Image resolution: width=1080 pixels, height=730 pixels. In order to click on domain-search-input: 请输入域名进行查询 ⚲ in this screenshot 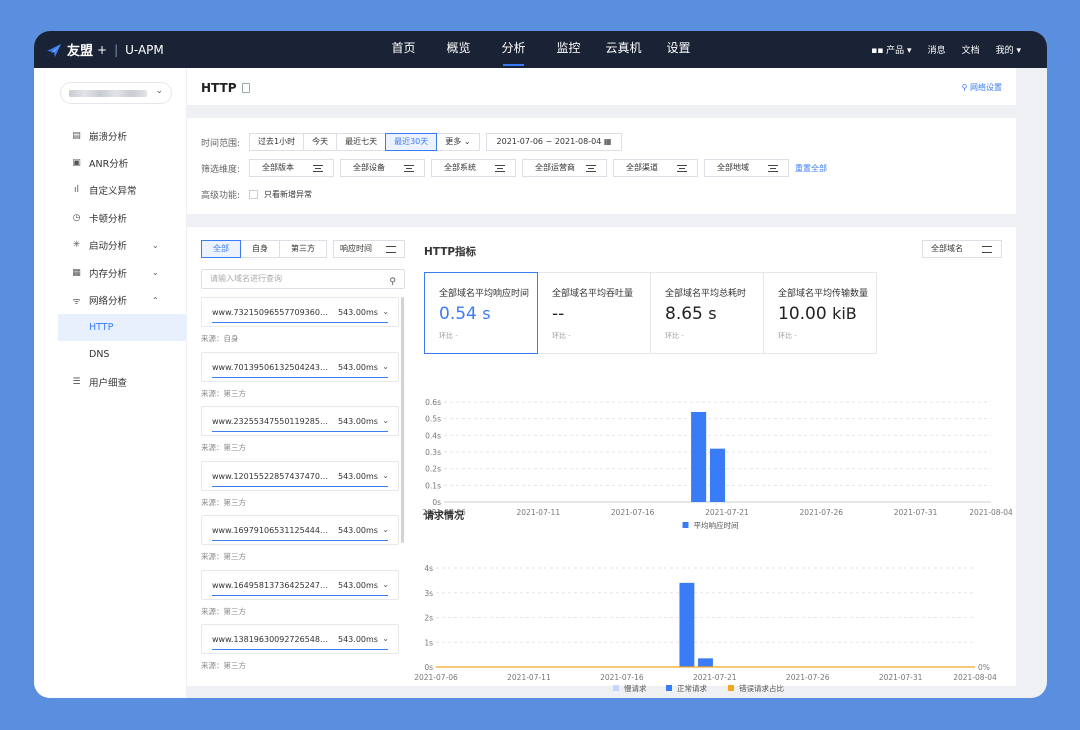, I will do `click(303, 279)`.